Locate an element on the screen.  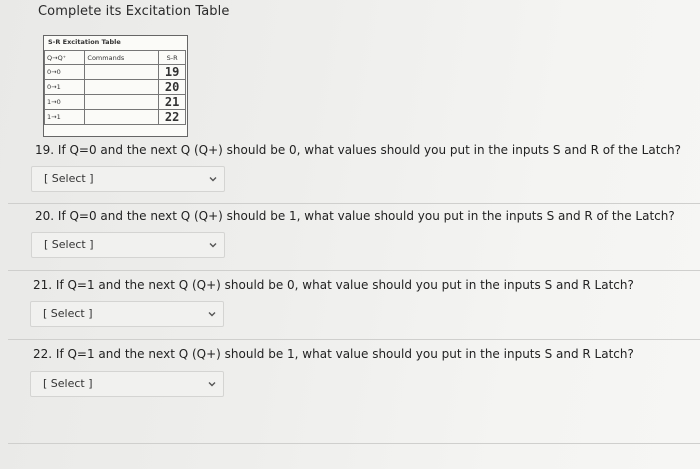
table-header-row: Q→Q⁺ Commands S-R is located at coordinates (114, 57).